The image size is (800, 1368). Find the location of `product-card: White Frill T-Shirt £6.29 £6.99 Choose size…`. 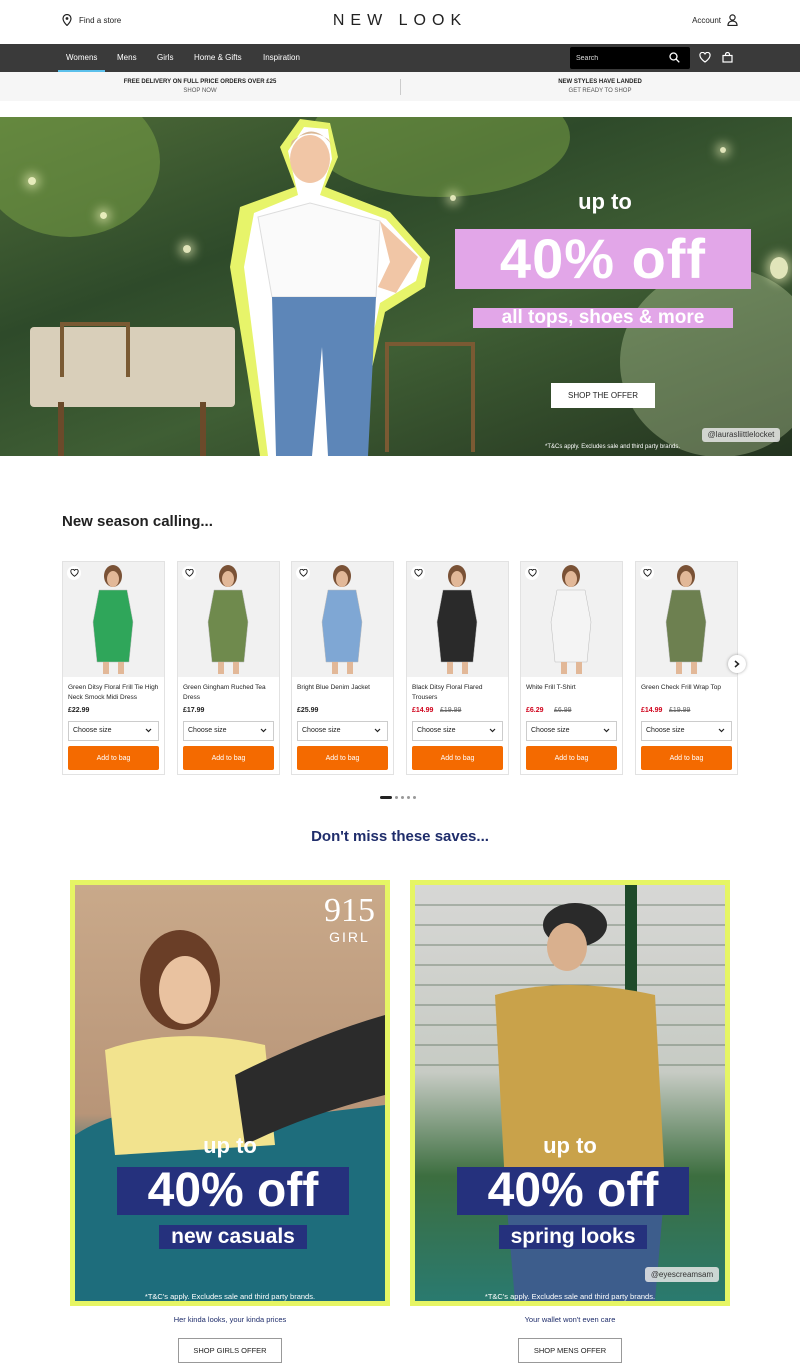

product-card: White Frill T-Shirt £6.29 £6.99 Choose size… is located at coordinates (571, 668).